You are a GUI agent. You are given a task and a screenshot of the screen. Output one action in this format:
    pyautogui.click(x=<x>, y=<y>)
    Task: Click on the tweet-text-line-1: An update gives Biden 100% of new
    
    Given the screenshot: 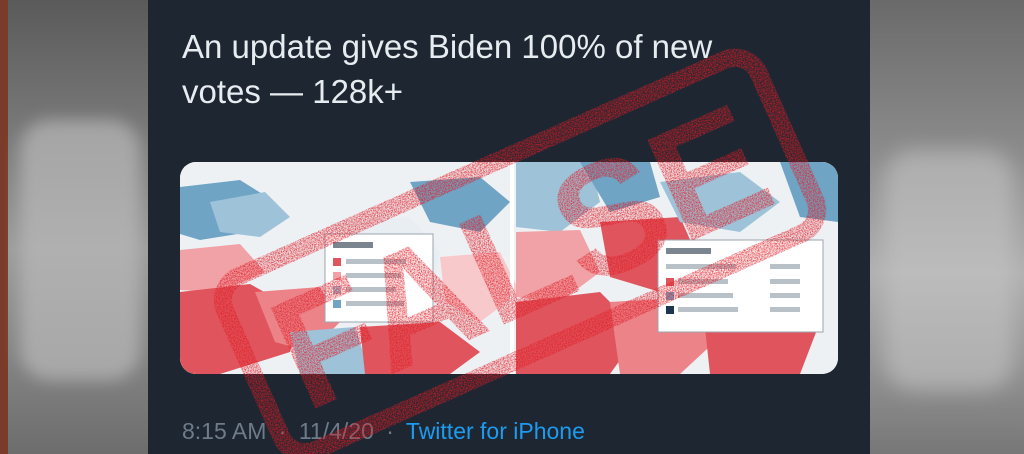 What is the action you would take?
    pyautogui.click(x=447, y=46)
    